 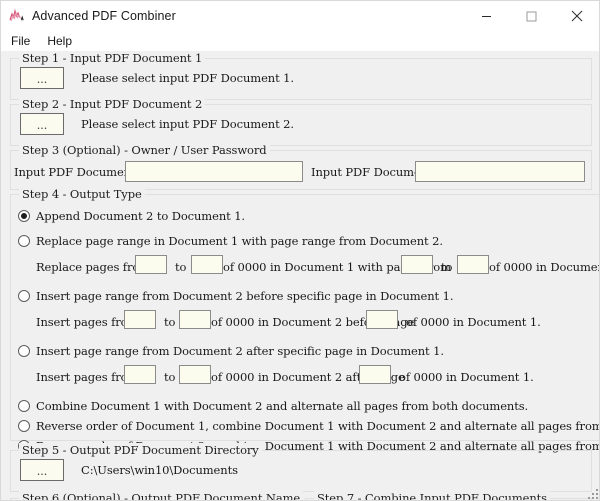 What do you see at coordinates (375, 374) in the screenshot?
I see `insert-after-page-input` at bounding box center [375, 374].